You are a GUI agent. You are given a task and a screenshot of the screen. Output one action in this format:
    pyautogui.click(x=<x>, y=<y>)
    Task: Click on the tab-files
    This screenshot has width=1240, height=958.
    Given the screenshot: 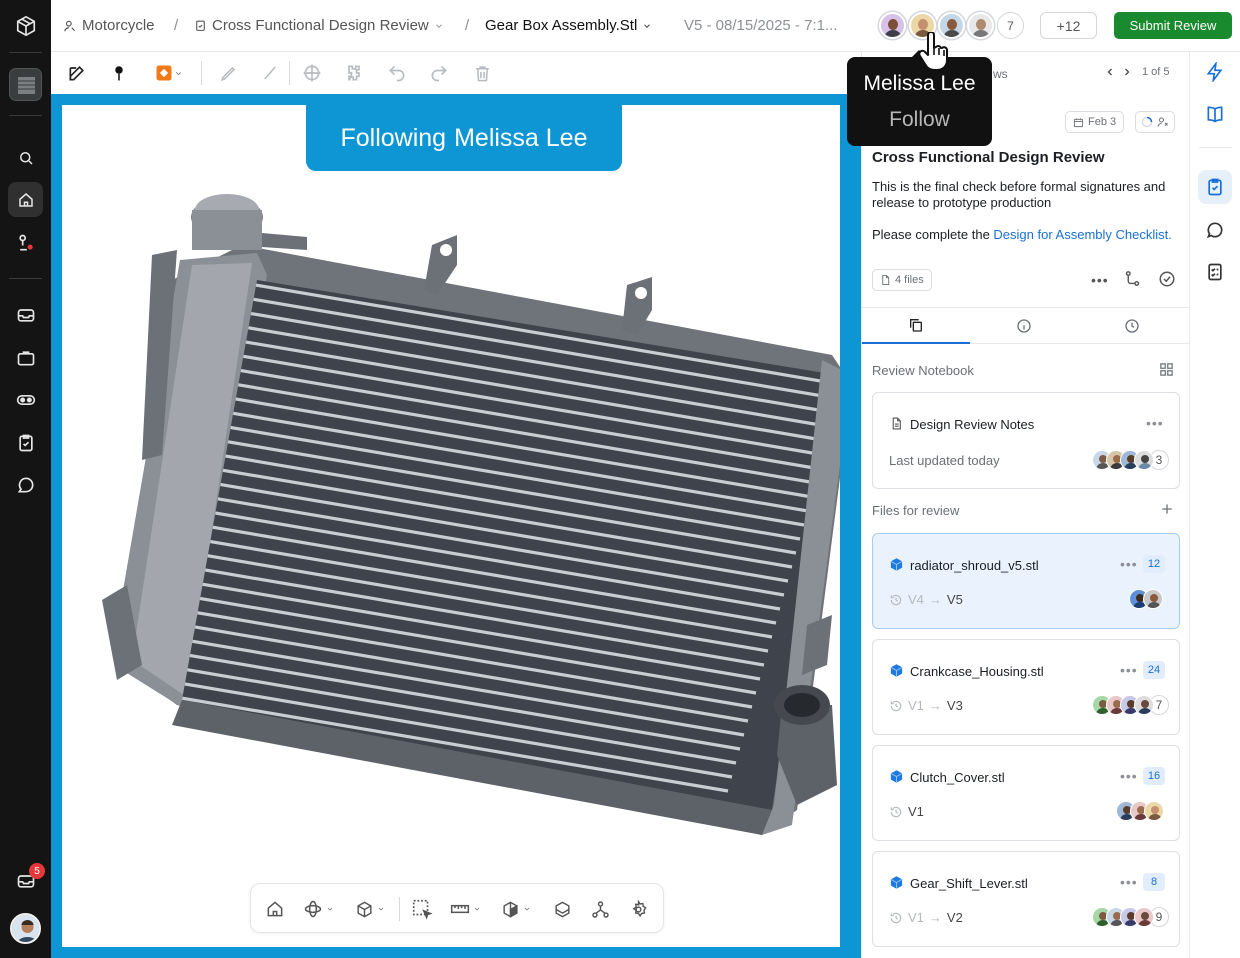 What is the action you would take?
    pyautogui.click(x=916, y=326)
    